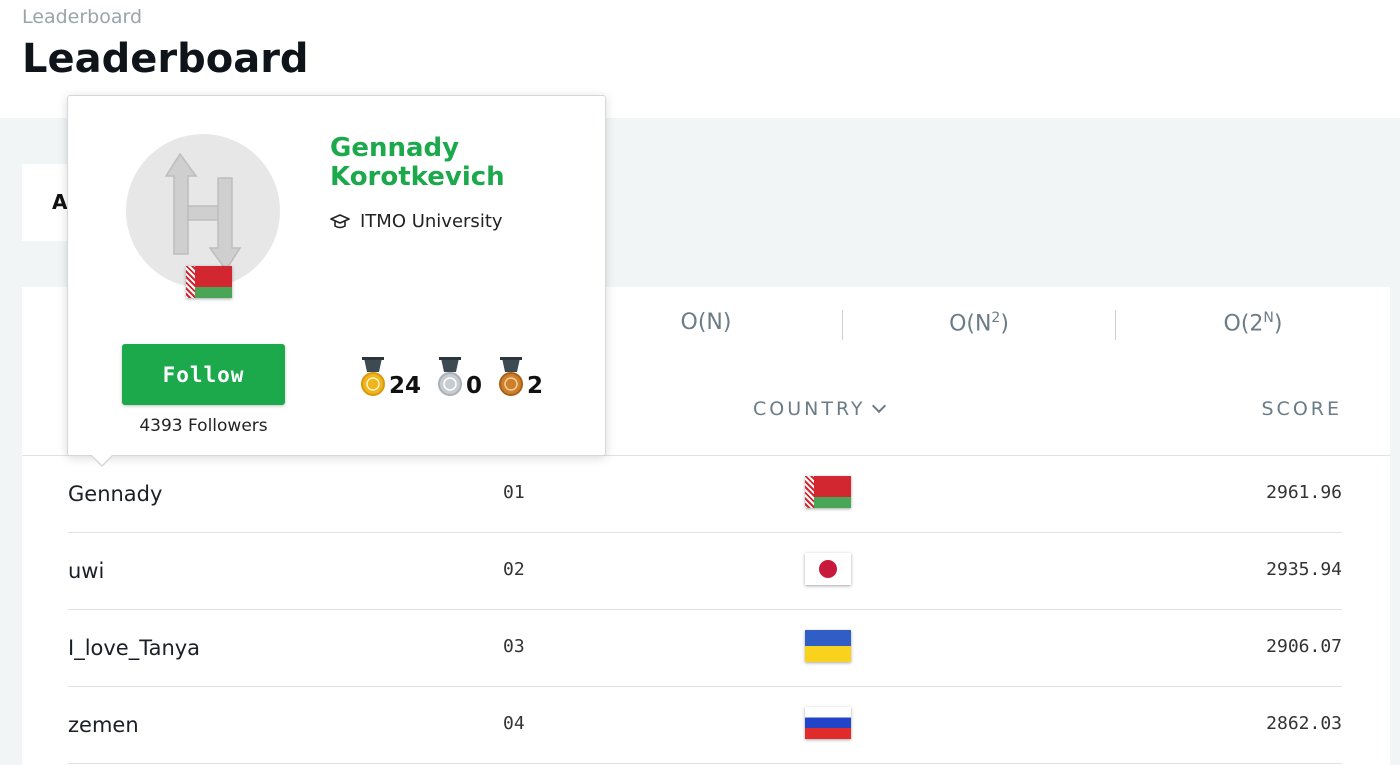 The height and width of the screenshot is (765, 1400). Describe the element at coordinates (514, 569) in the screenshot. I see `rank: 02` at that location.